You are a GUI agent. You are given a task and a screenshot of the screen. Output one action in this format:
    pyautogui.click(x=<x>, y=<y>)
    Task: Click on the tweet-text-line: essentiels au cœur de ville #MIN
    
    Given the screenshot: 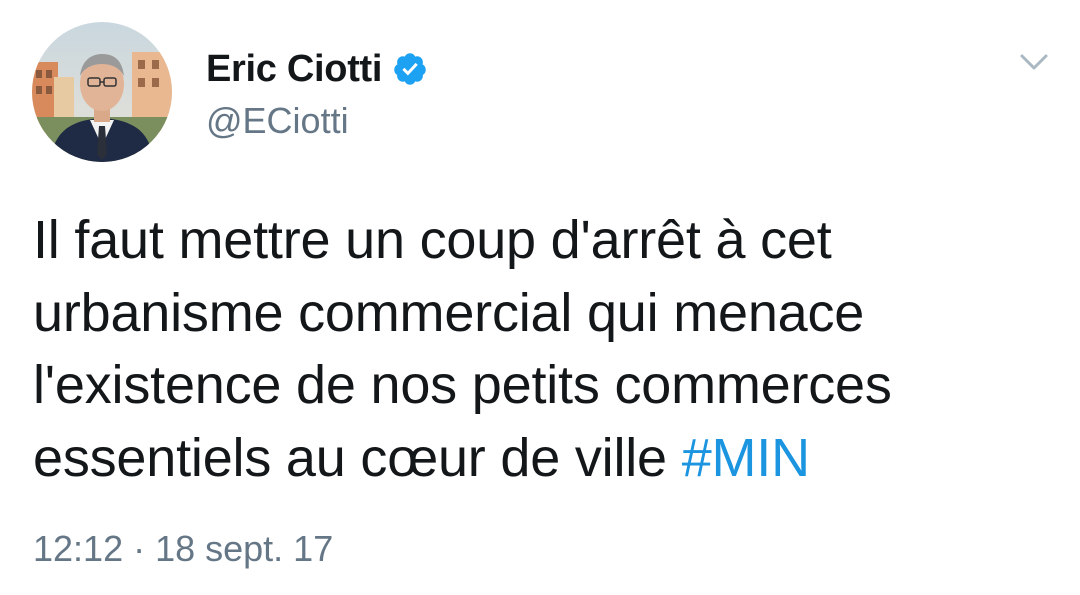 What is the action you would take?
    pyautogui.click(x=538, y=458)
    